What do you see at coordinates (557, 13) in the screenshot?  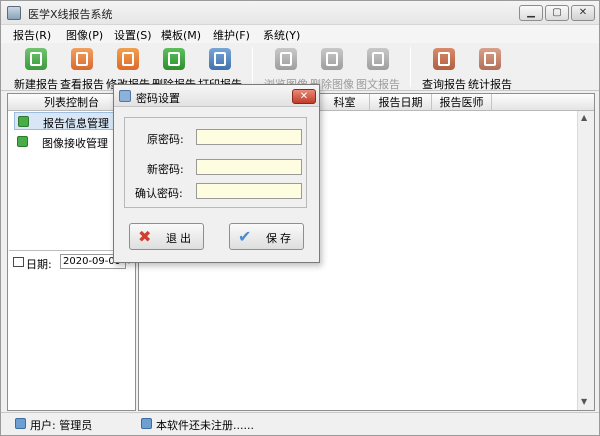 I see `maximize-button: ▢` at bounding box center [557, 13].